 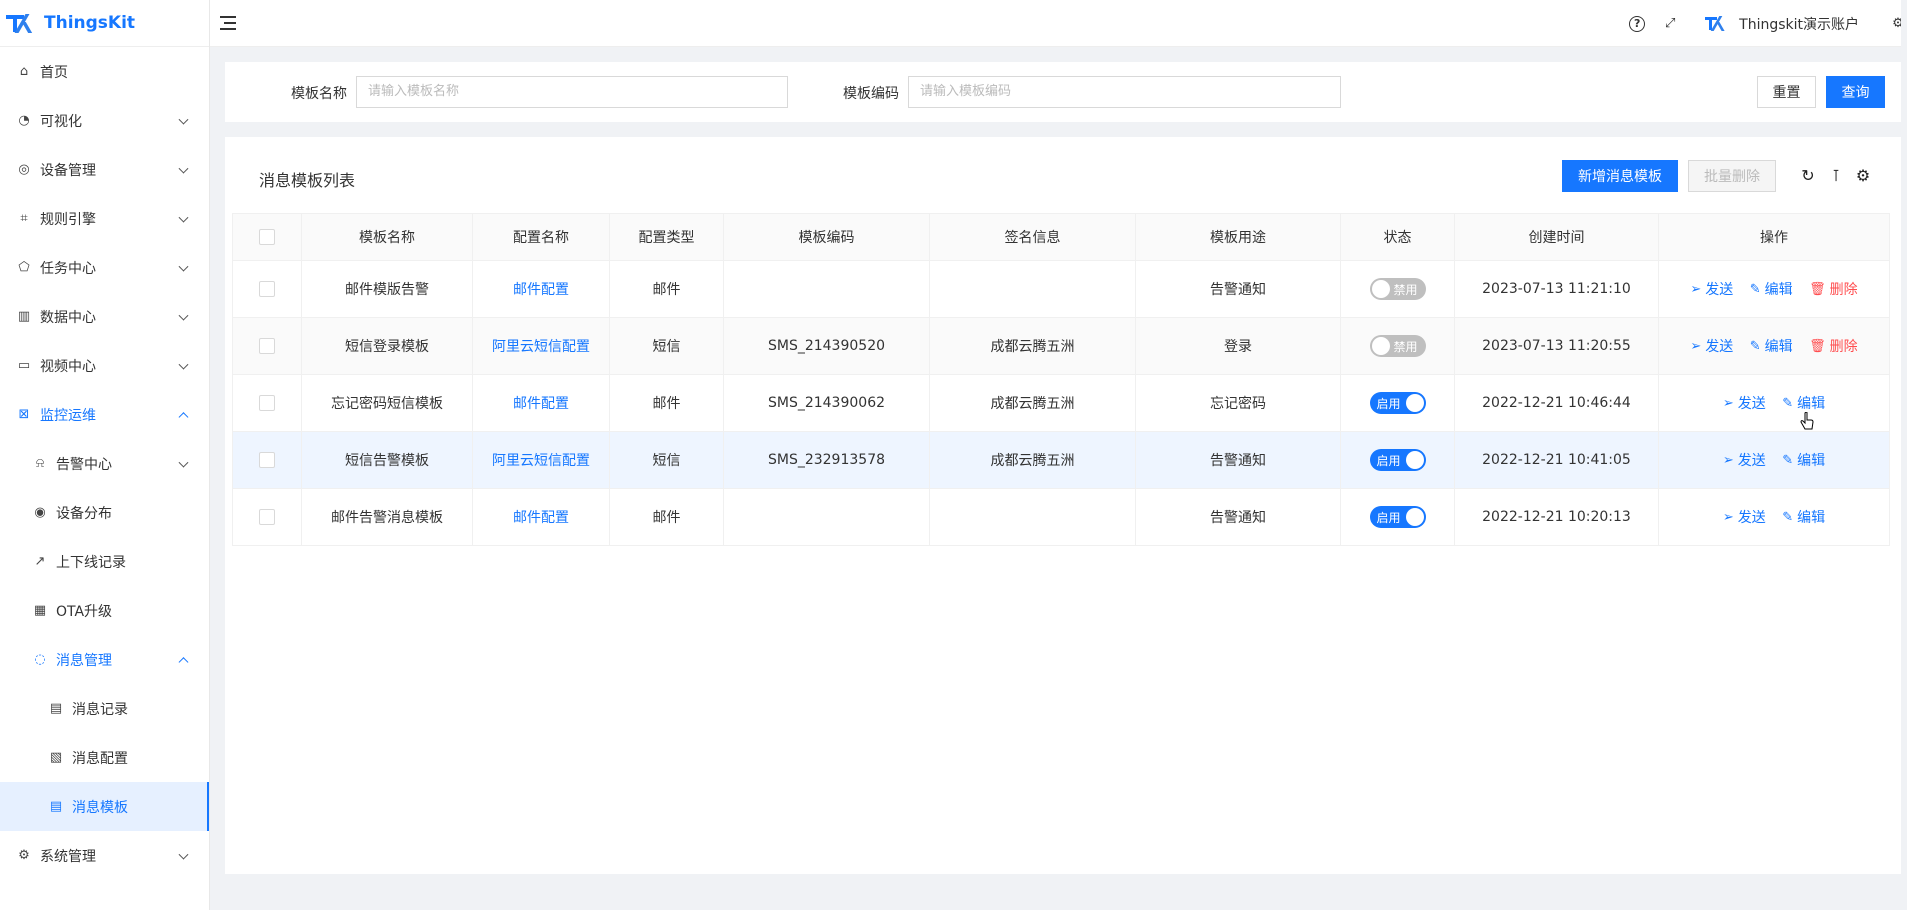 I want to click on chart-icon: ▥, so click(x=24, y=317).